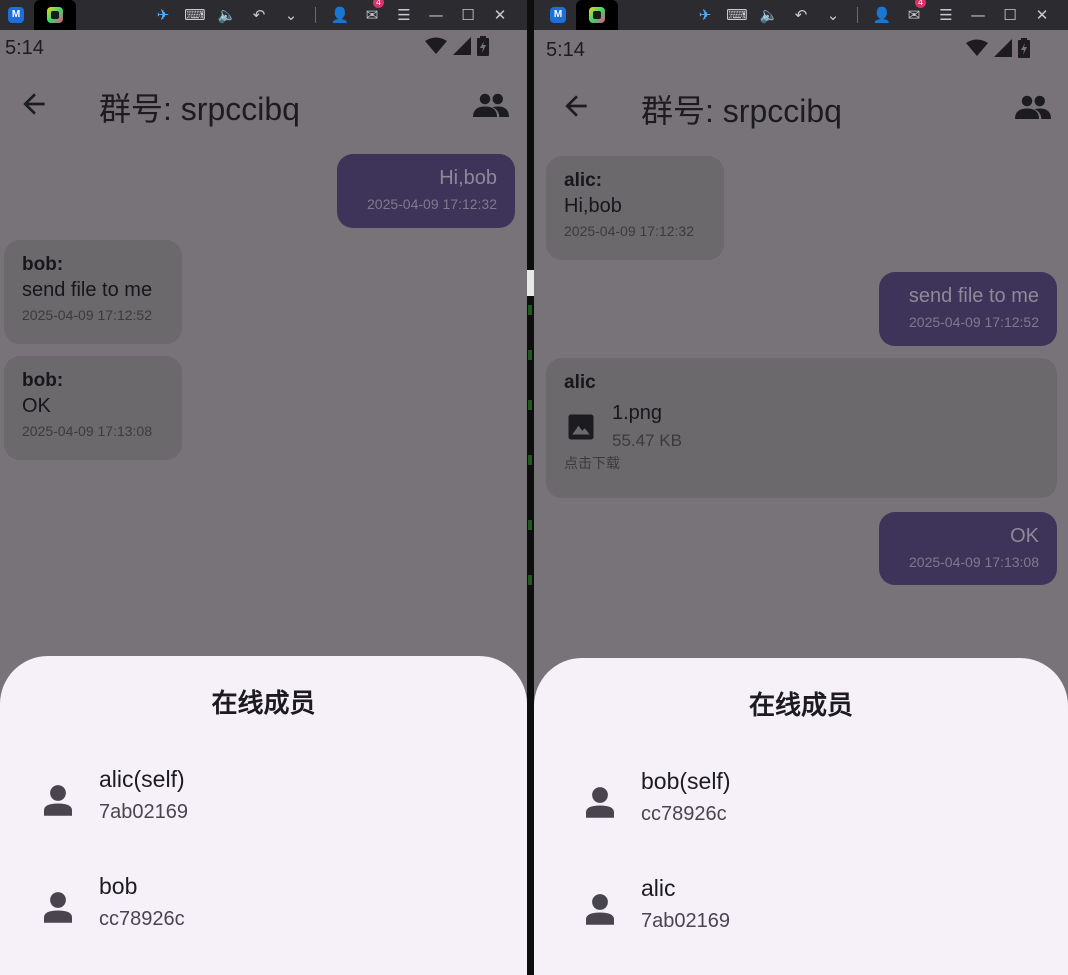 The width and height of the screenshot is (1068, 975). What do you see at coordinates (199, 109) in the screenshot?
I see `page-title: 群号: srpccibq` at bounding box center [199, 109].